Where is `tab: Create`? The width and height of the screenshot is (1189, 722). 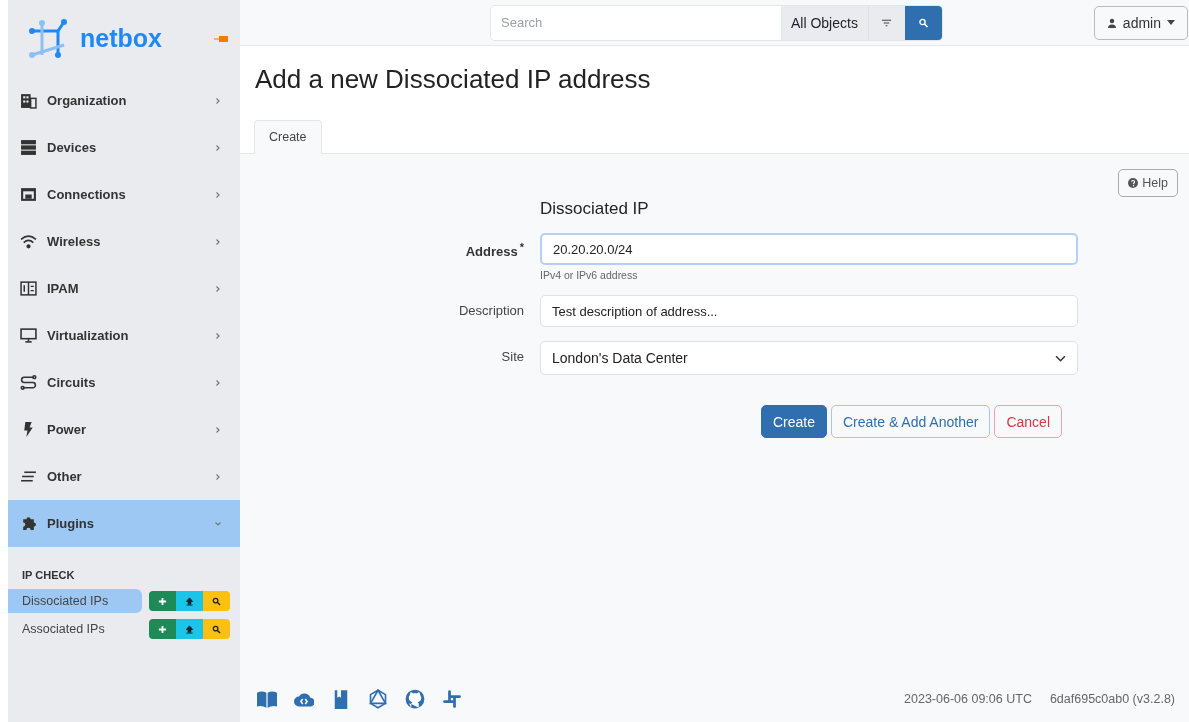
tab: Create is located at coordinates (288, 137).